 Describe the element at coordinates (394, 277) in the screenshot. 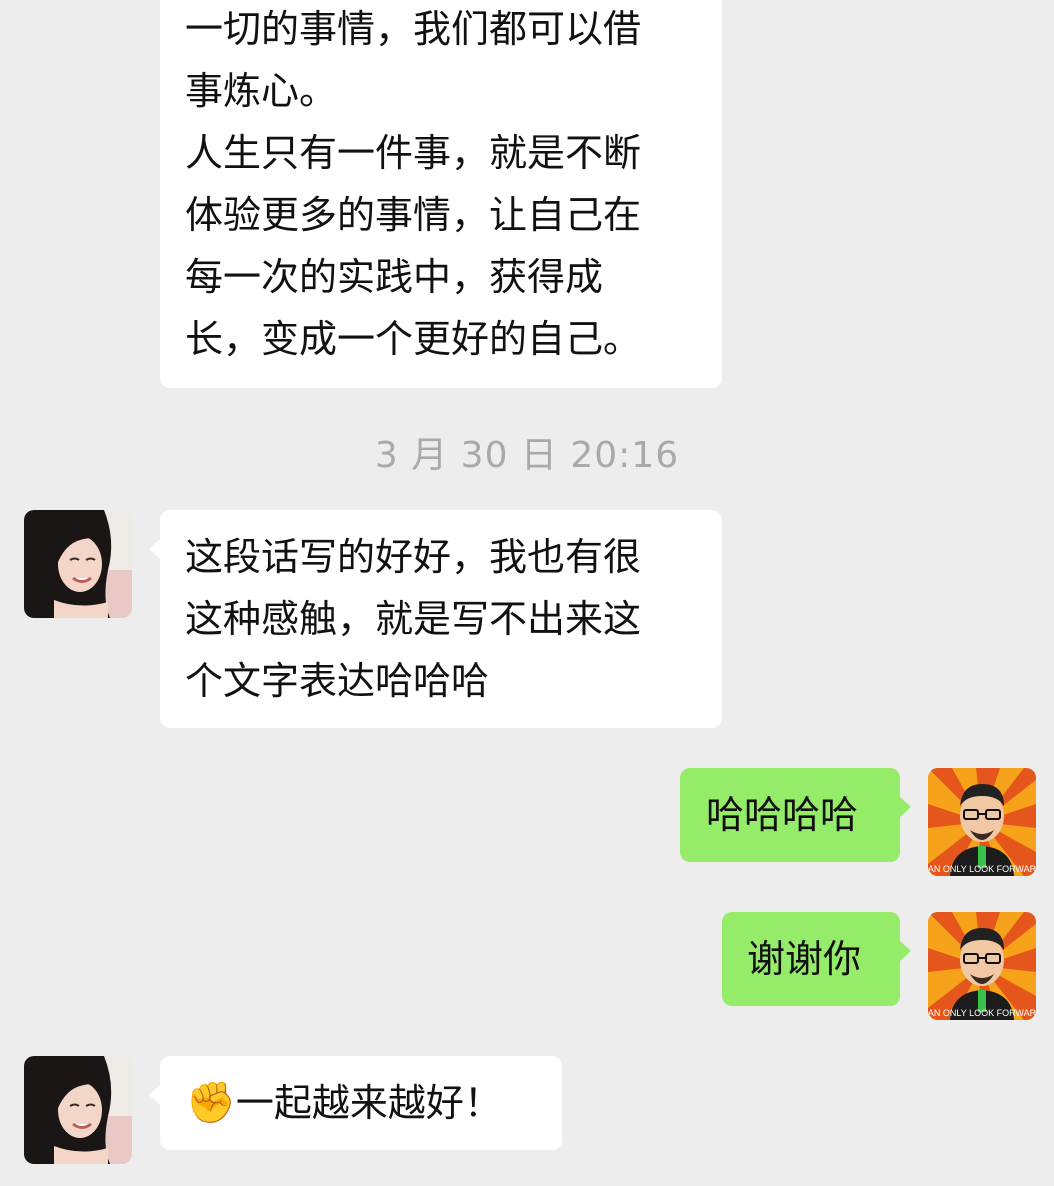

I see `message-line: 每一次的实践中，获得成` at that location.